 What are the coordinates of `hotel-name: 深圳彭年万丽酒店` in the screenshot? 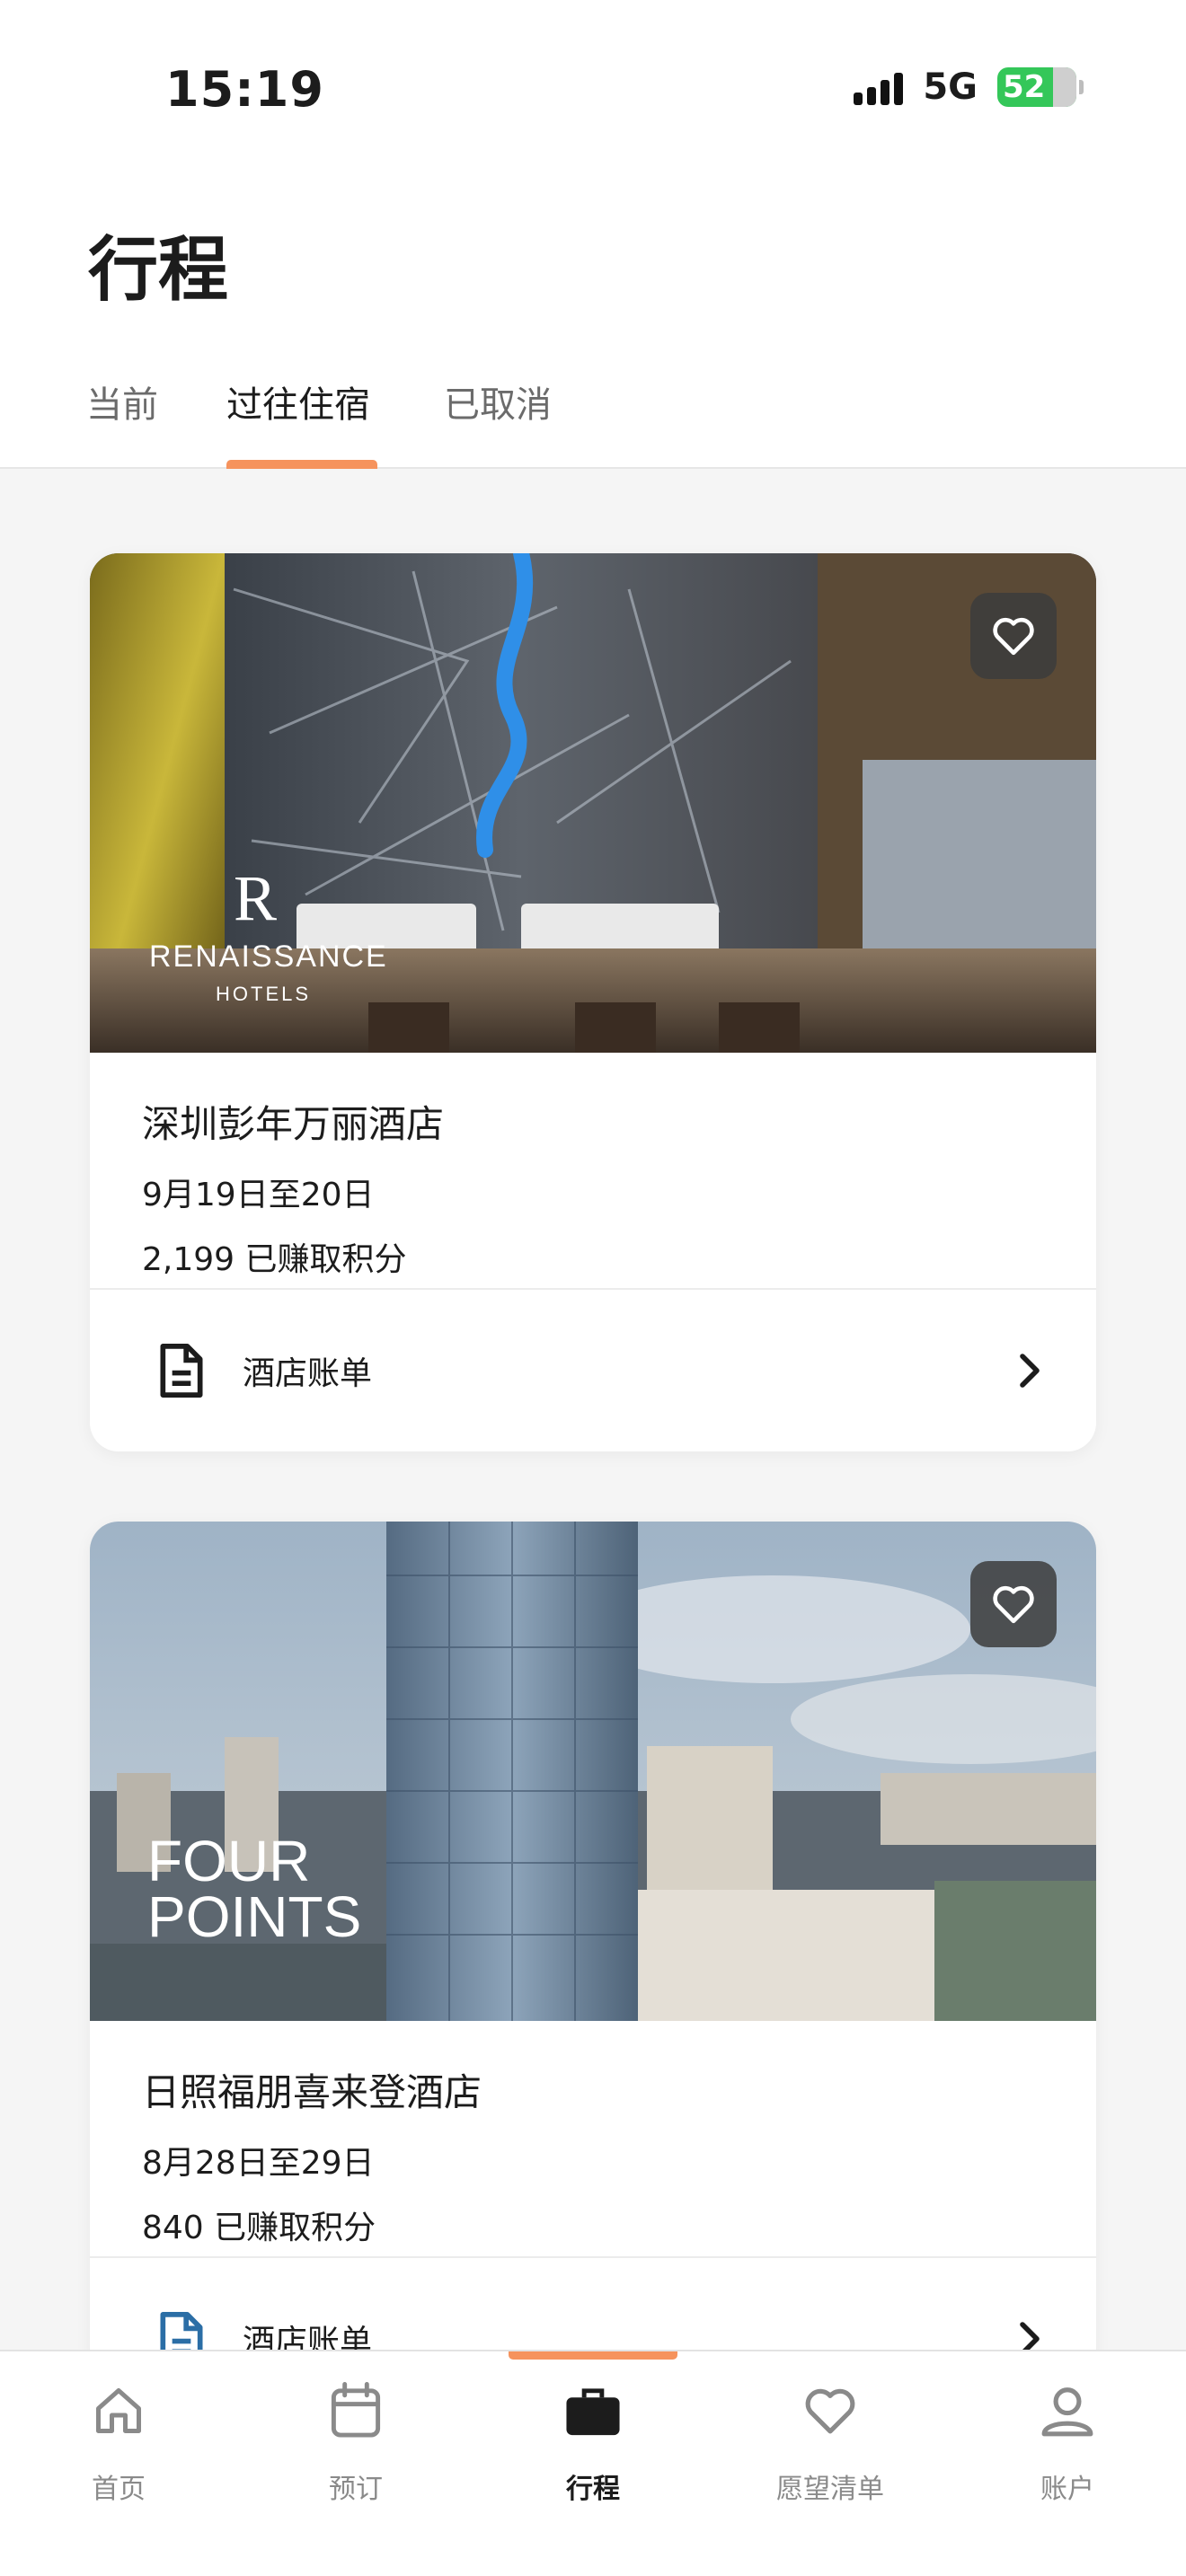 It's located at (293, 1124).